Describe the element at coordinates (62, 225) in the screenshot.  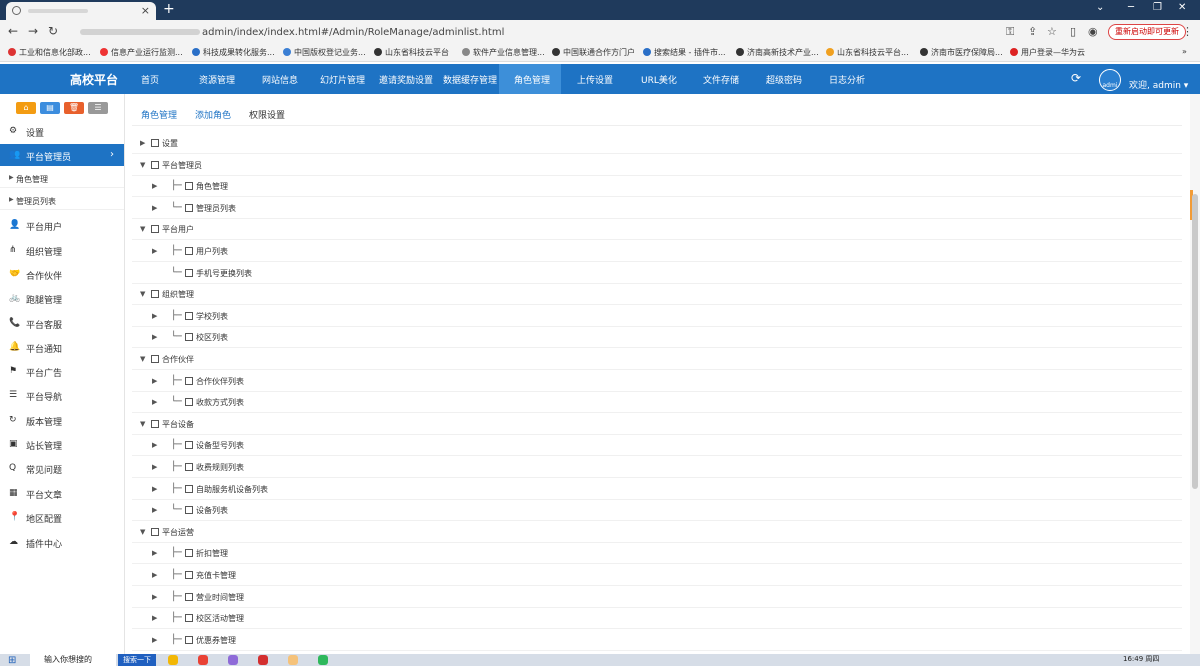
I see `sidebar-item-users: 👤 平台用户` at that location.